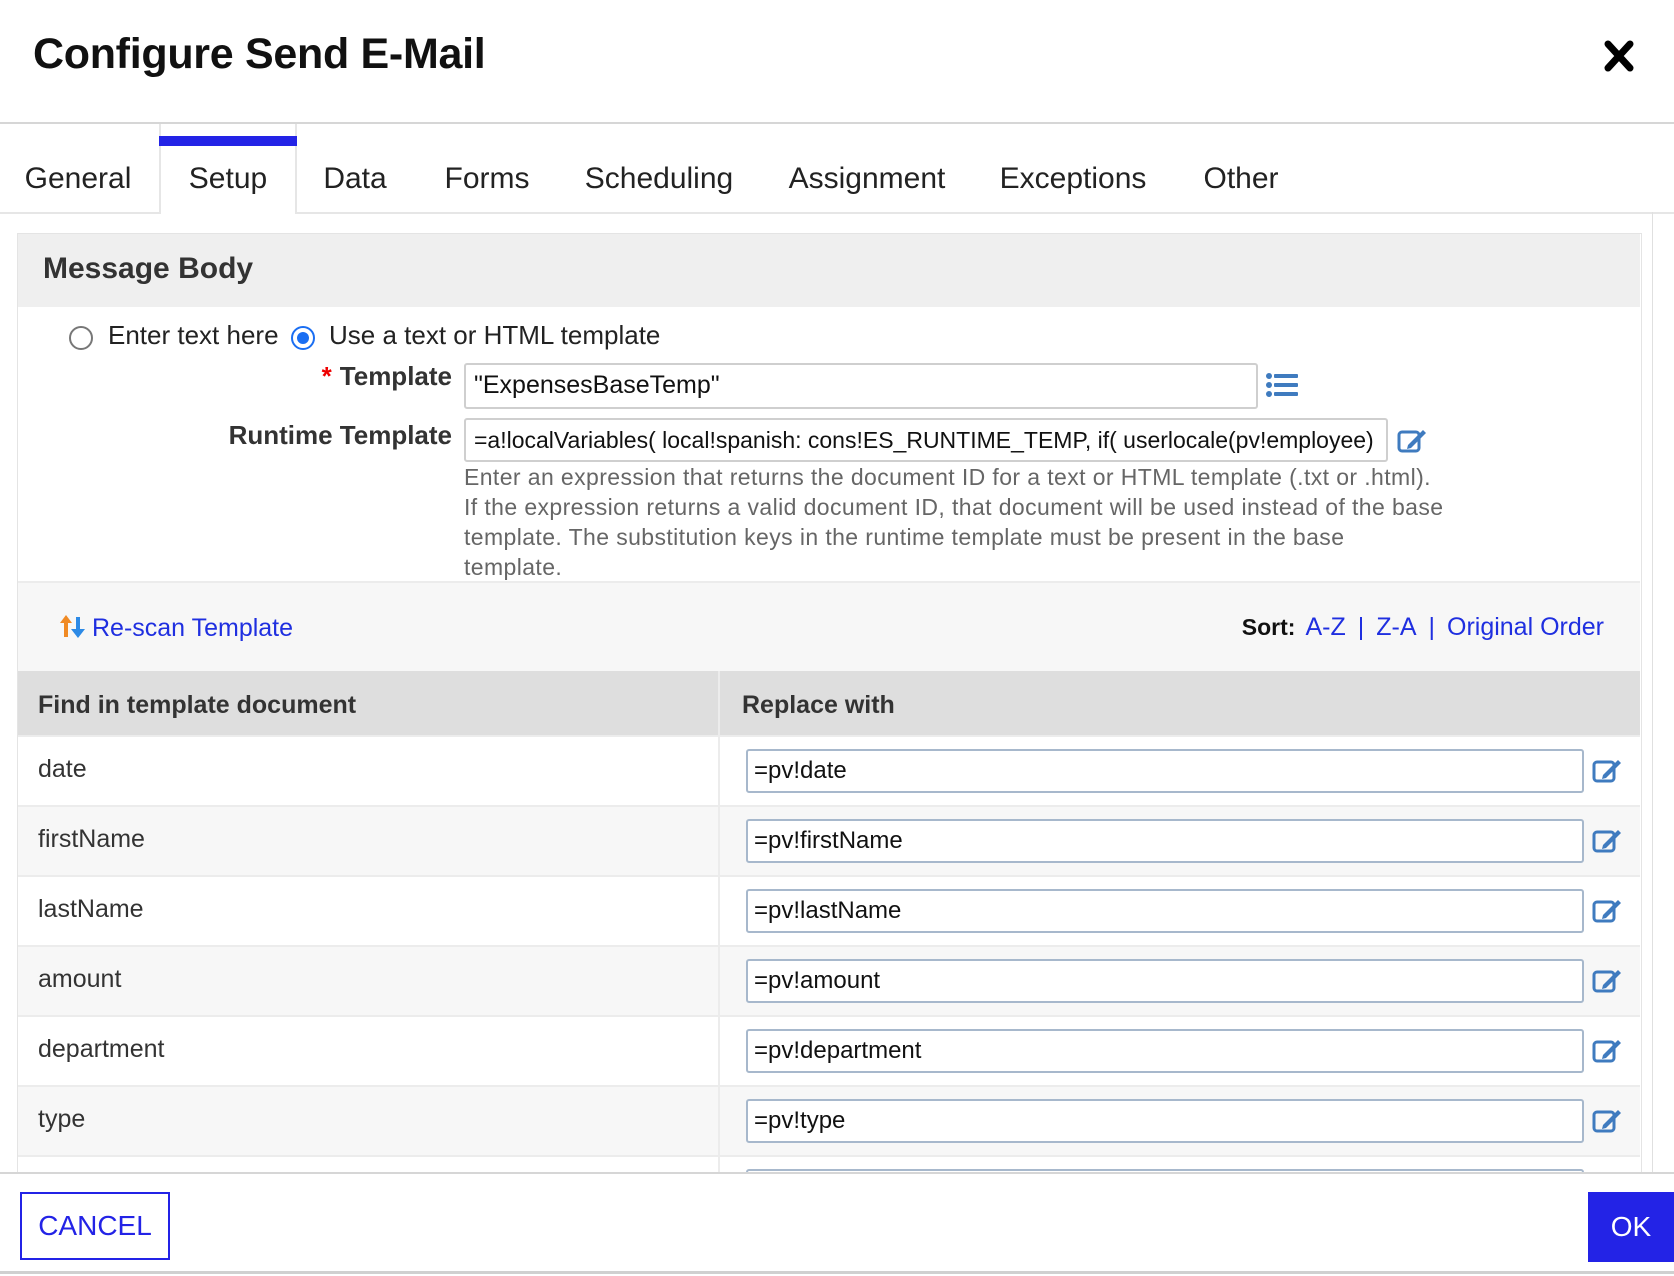 This screenshot has width=1674, height=1276. I want to click on table-row: lastName =pv!lastName, so click(829, 910).